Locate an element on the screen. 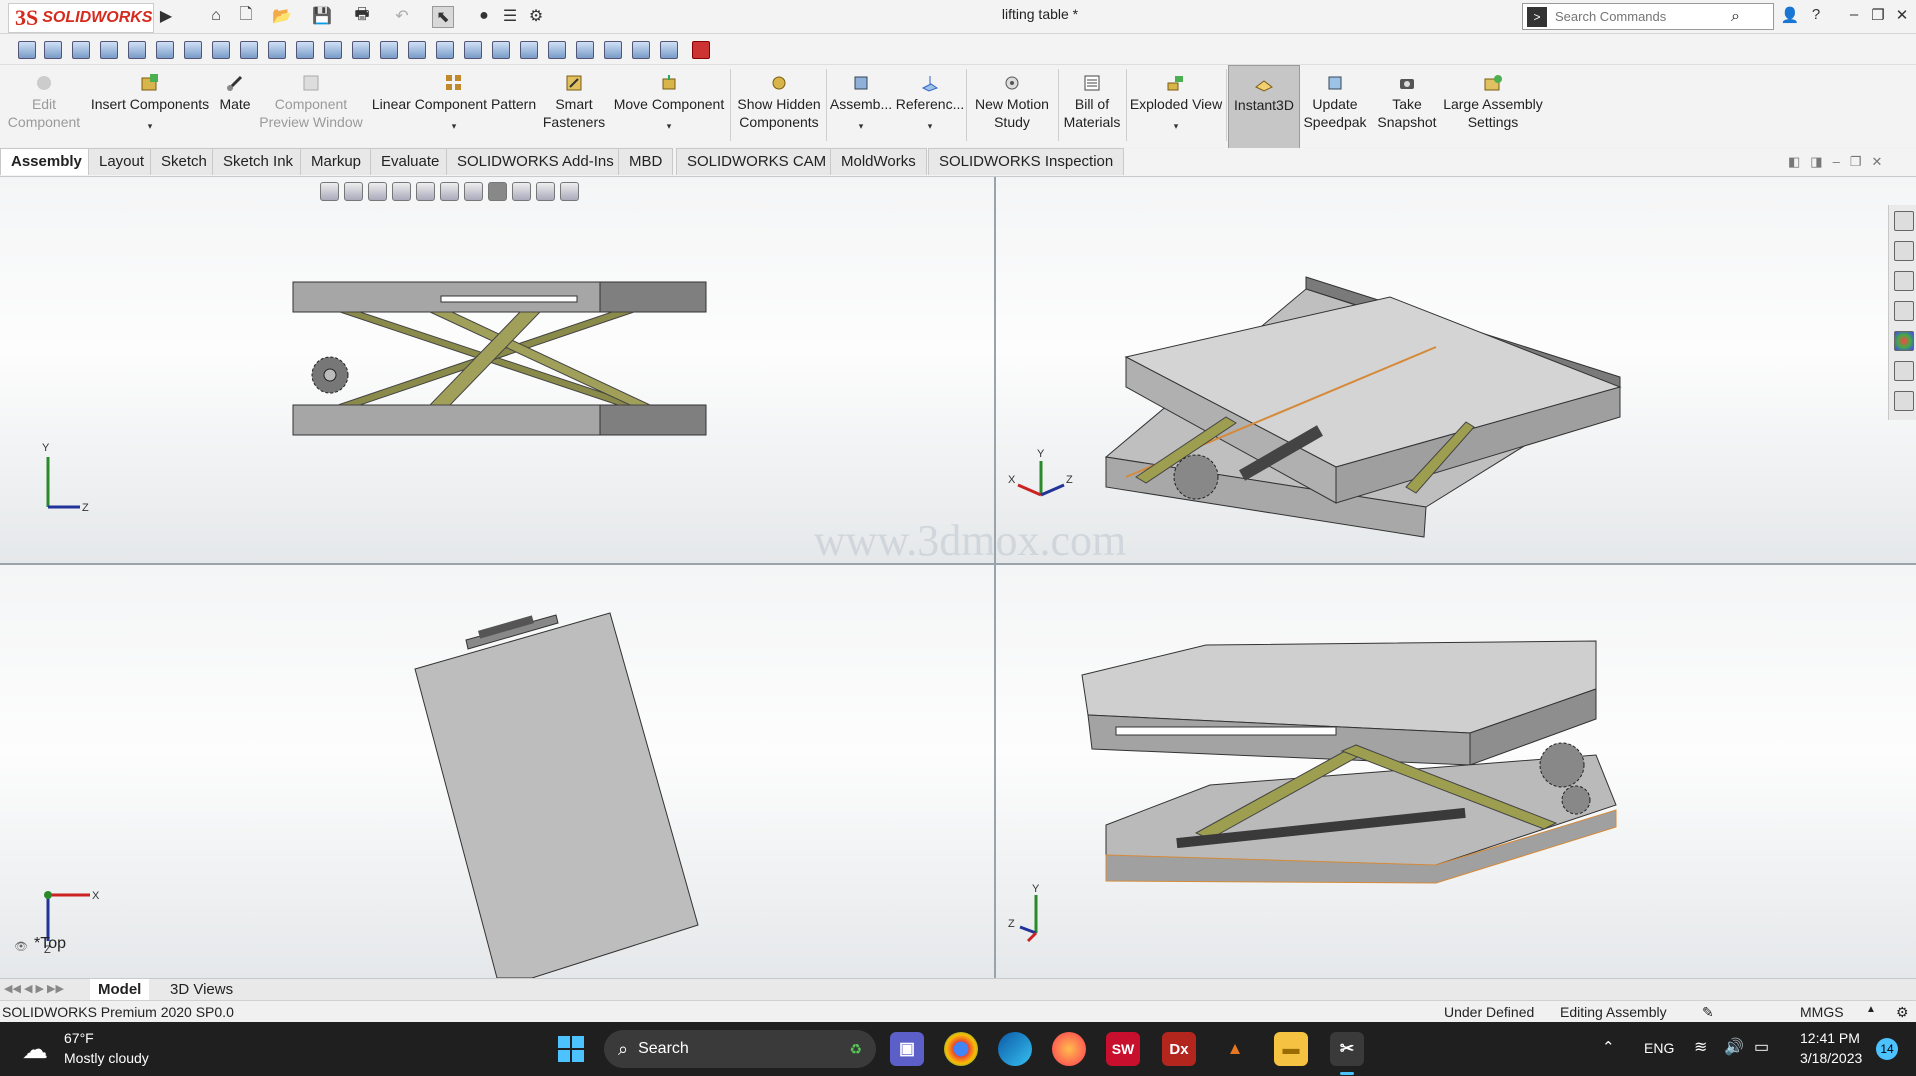 Image resolution: width=1916 pixels, height=1076 pixels. bill-of-materials-button: Bill of Materials is located at coordinates (1092, 106).